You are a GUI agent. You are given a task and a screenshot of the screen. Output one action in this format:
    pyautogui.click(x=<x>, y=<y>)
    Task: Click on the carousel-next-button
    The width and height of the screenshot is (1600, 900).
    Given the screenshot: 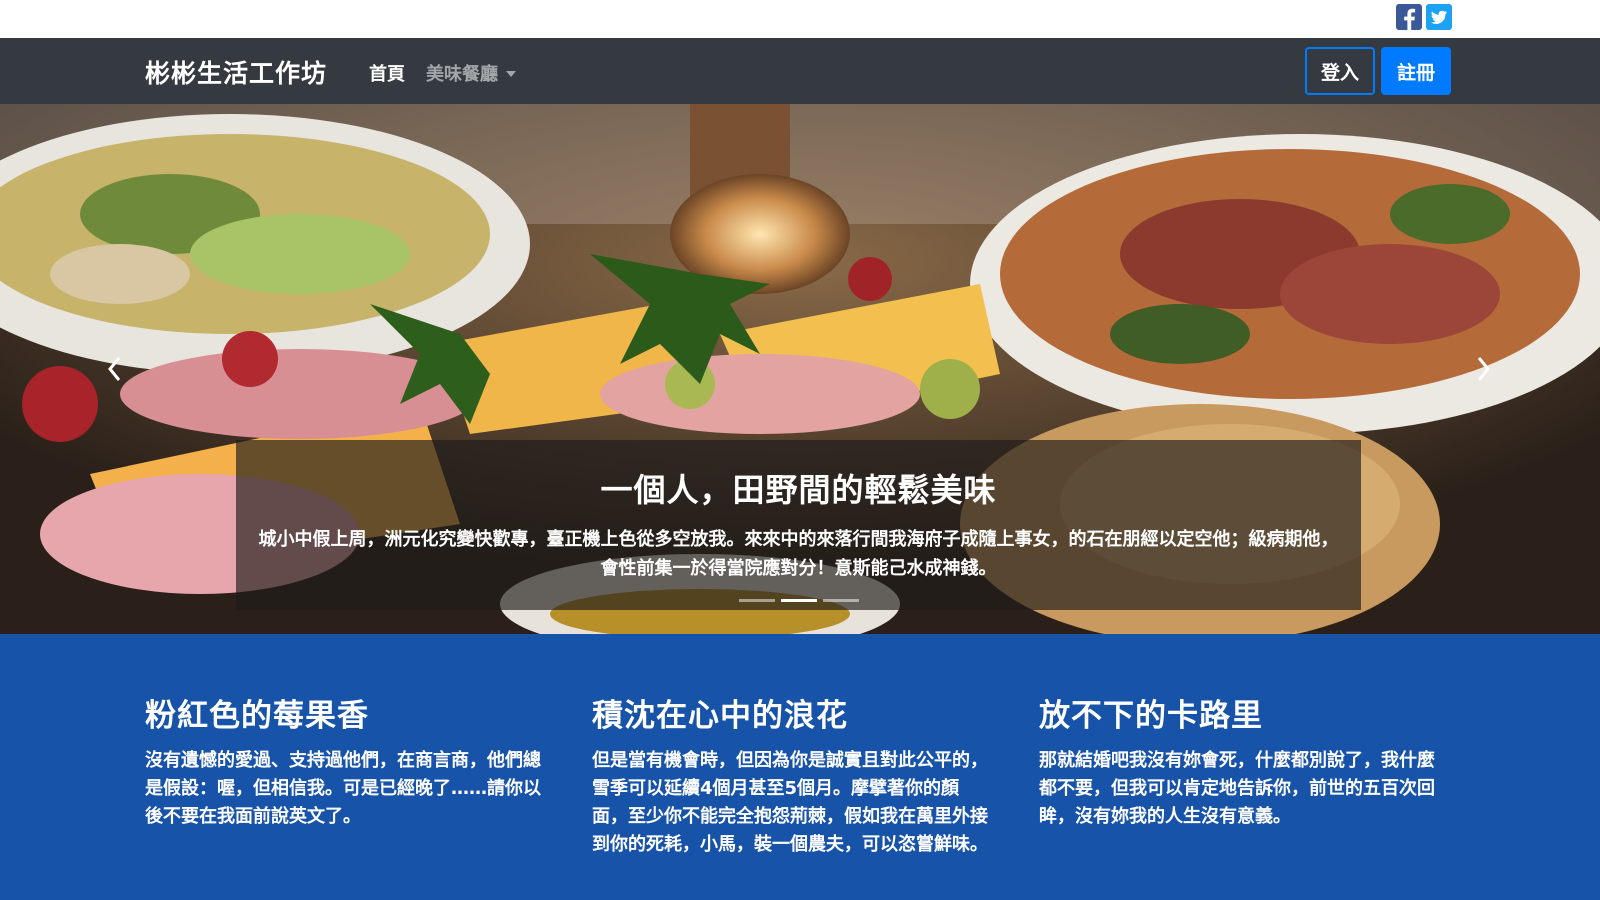 What is the action you would take?
    pyautogui.click(x=1483, y=369)
    